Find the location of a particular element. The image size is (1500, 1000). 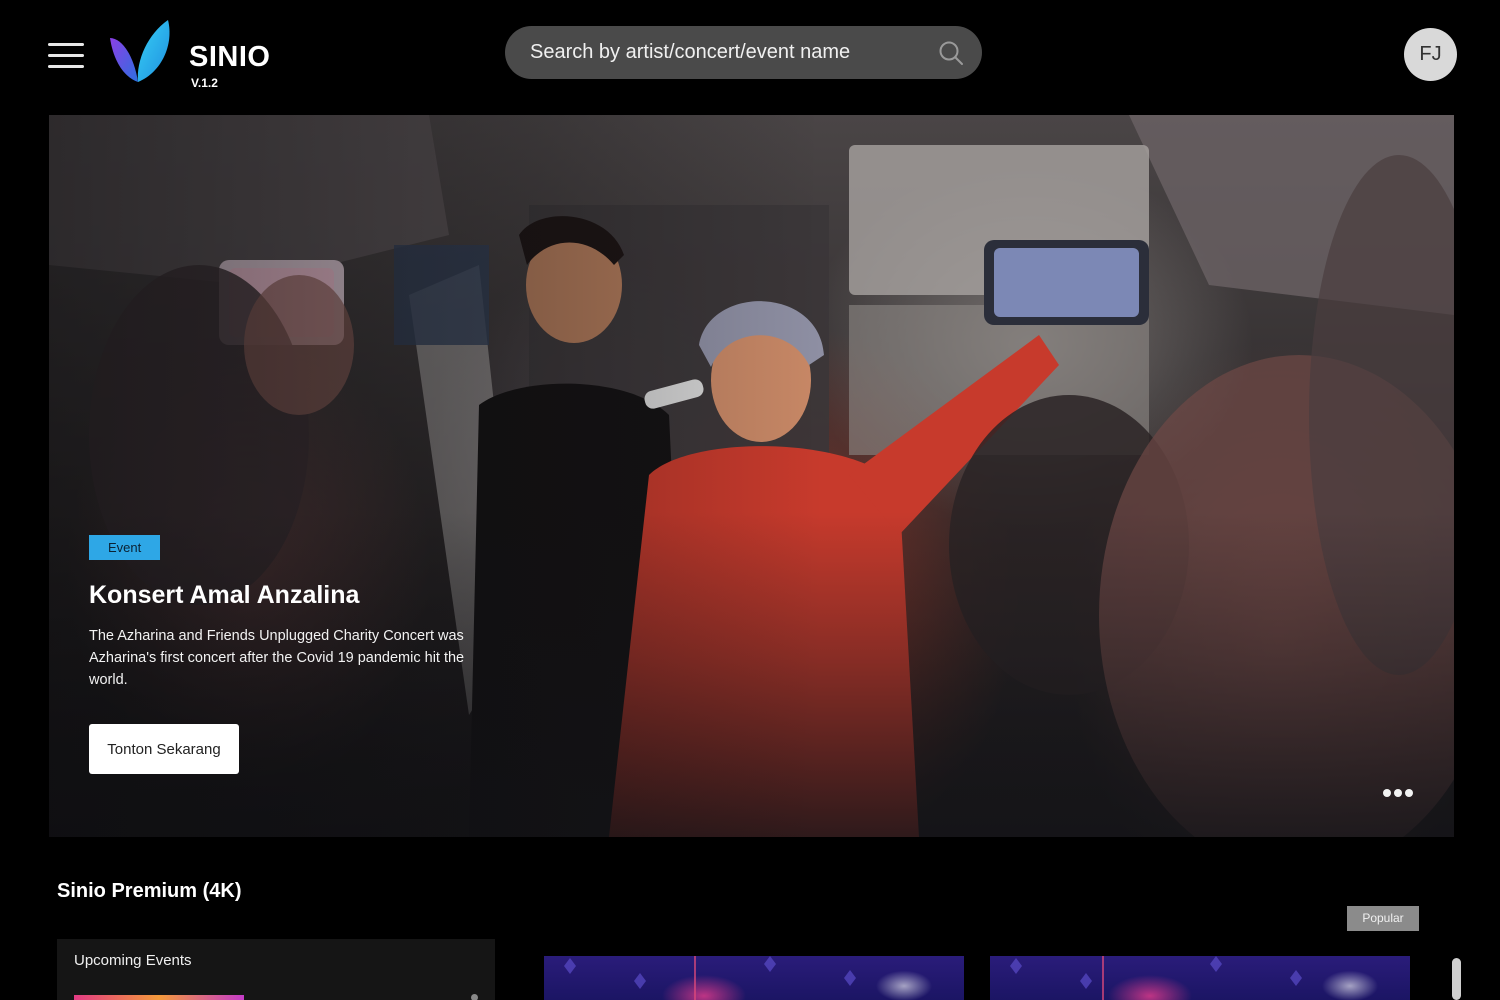

carousel-dot-icon is located at coordinates (474, 997).